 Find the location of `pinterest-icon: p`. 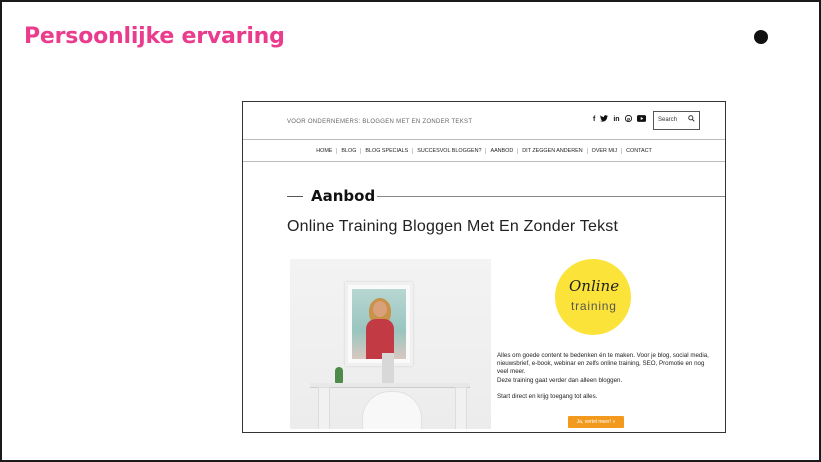

pinterest-icon: p is located at coordinates (628, 119).